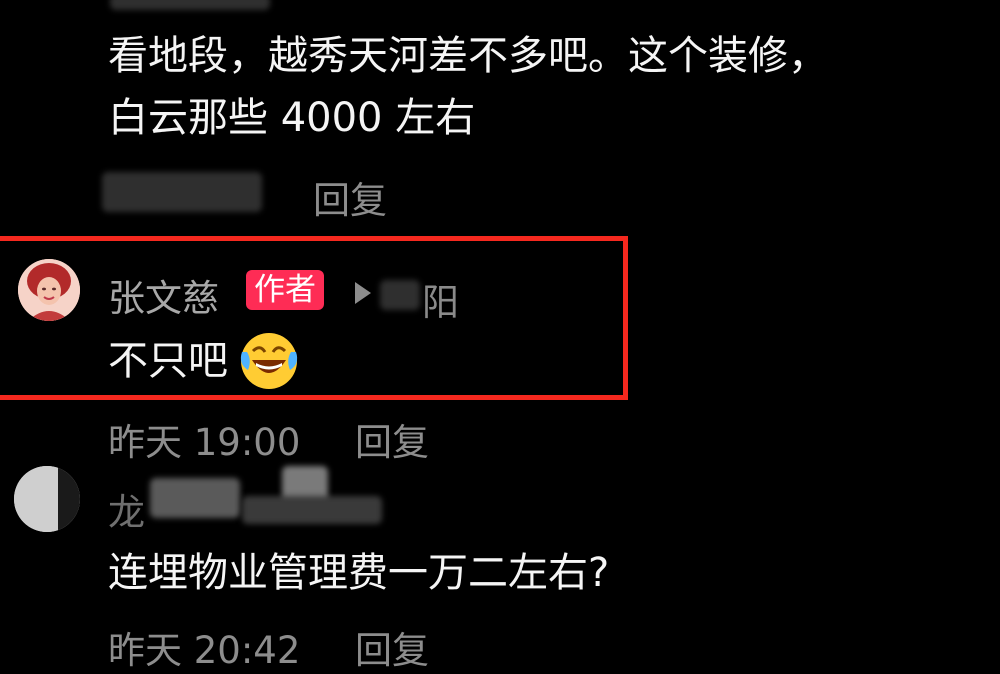 Image resolution: width=1000 pixels, height=674 pixels. I want to click on blurred-reply-target, so click(400, 295).